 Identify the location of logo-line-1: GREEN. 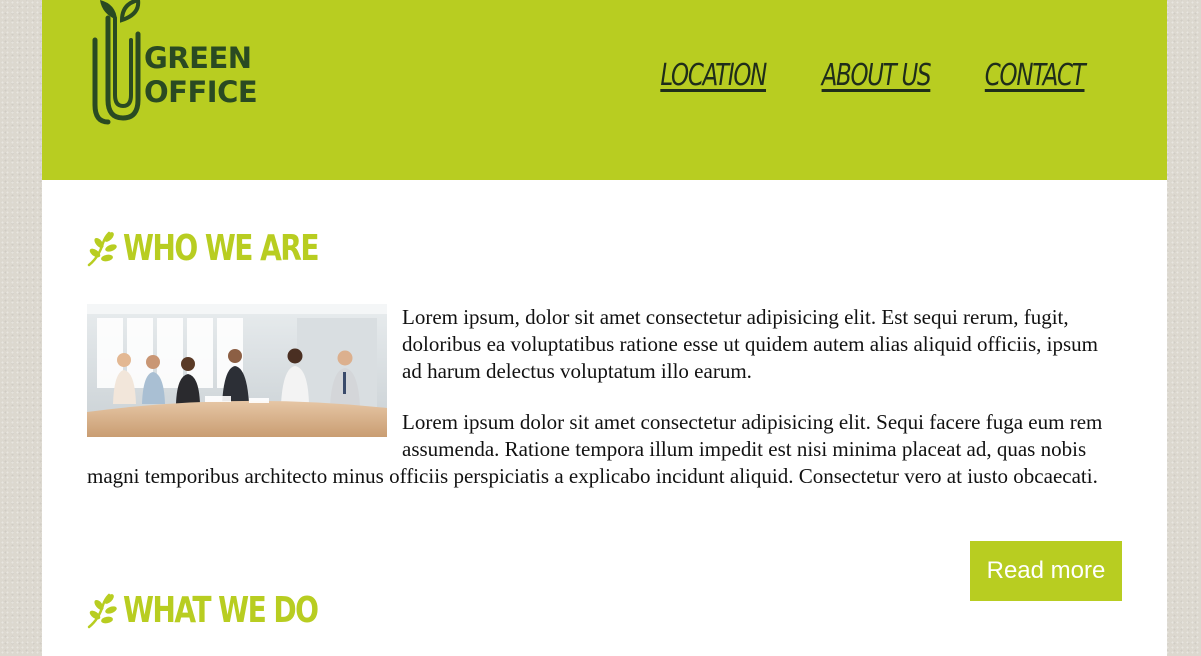
(198, 58).